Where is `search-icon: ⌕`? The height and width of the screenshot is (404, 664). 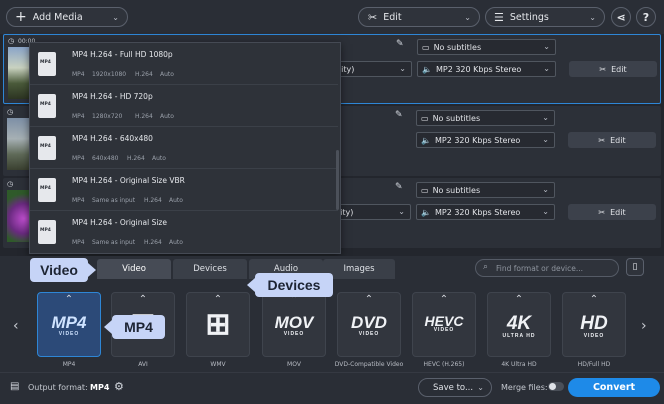 search-icon: ⌕ is located at coordinates (486, 267).